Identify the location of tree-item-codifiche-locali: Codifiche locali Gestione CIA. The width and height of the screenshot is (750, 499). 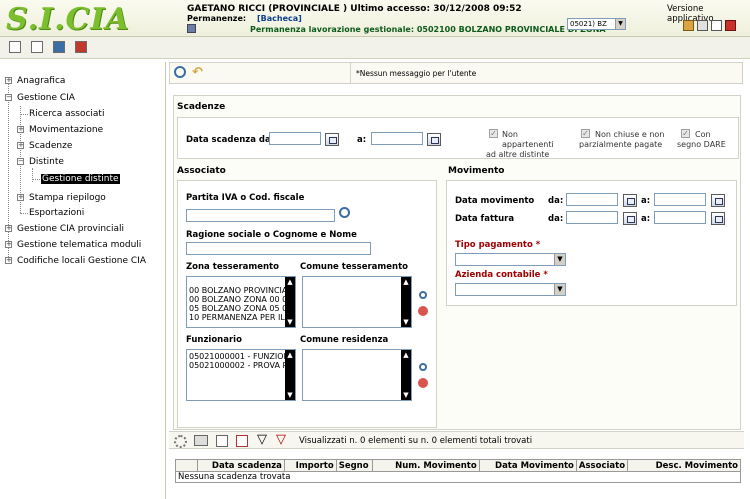
(81, 261).